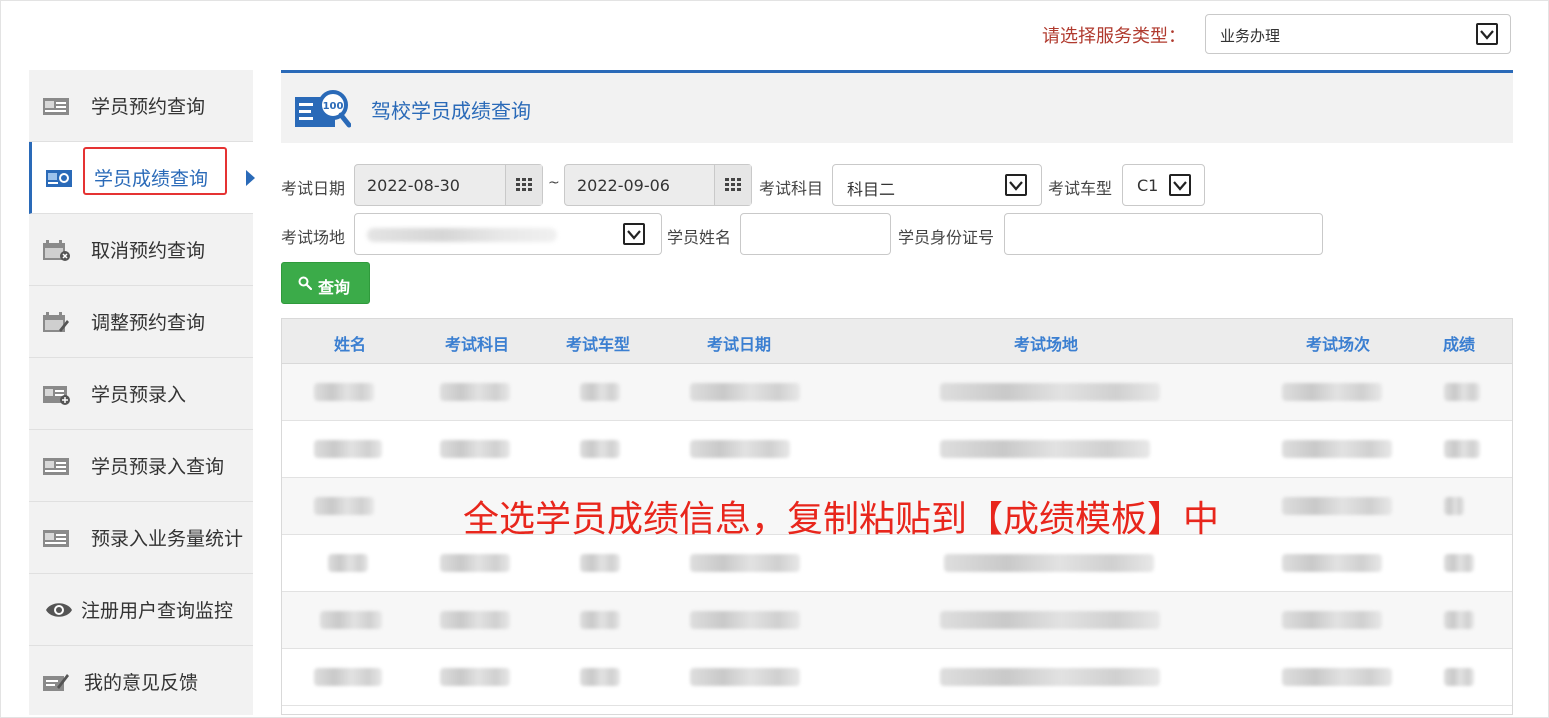 The image size is (1549, 718). I want to click on sidebar-item-label: 学员预录入, so click(139, 395).